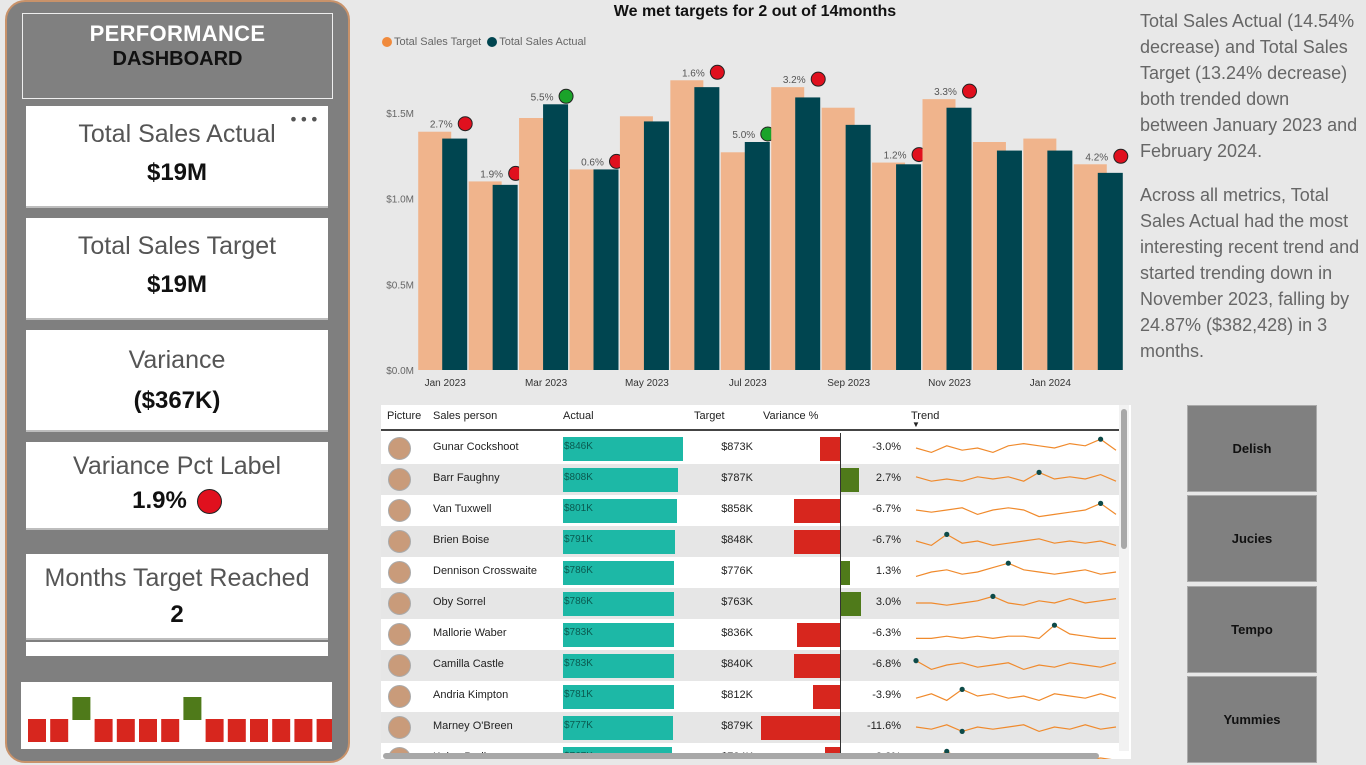 The width and height of the screenshot is (1366, 765). What do you see at coordinates (177, 400) in the screenshot?
I see `kpi-value: ($367K)` at bounding box center [177, 400].